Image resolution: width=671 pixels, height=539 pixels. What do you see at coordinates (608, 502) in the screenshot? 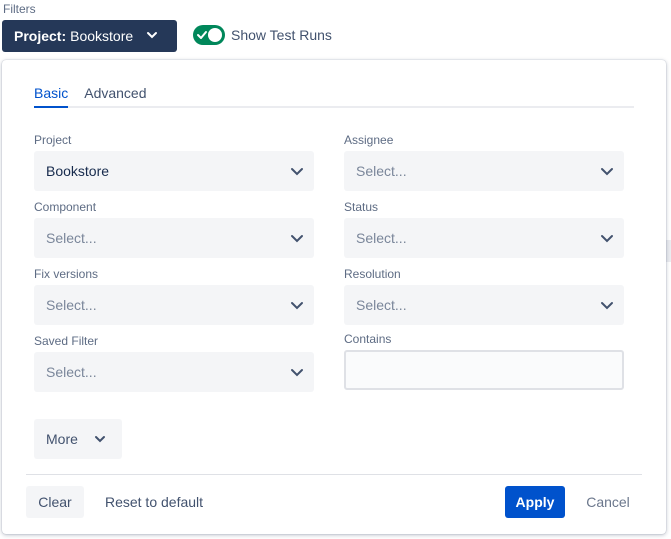
I see `cancel-button: Cancel` at bounding box center [608, 502].